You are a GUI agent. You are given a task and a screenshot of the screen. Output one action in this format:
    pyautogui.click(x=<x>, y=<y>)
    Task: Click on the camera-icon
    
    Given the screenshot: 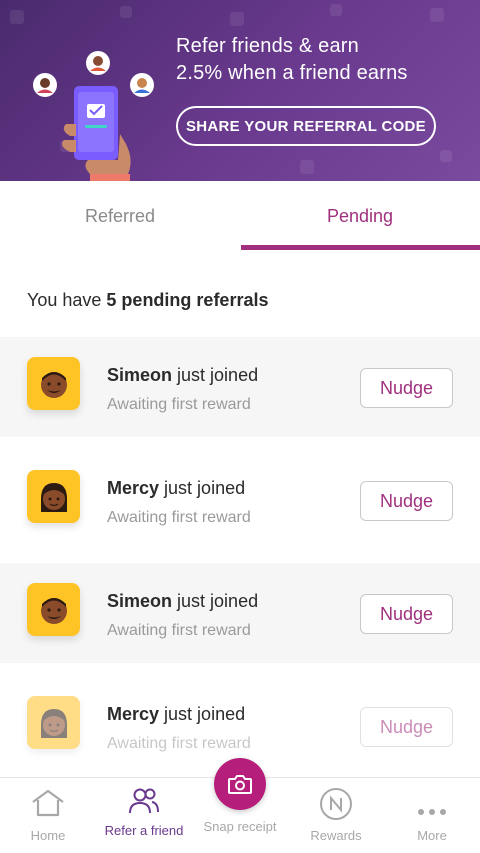 What is the action you would take?
    pyautogui.click(x=240, y=784)
    